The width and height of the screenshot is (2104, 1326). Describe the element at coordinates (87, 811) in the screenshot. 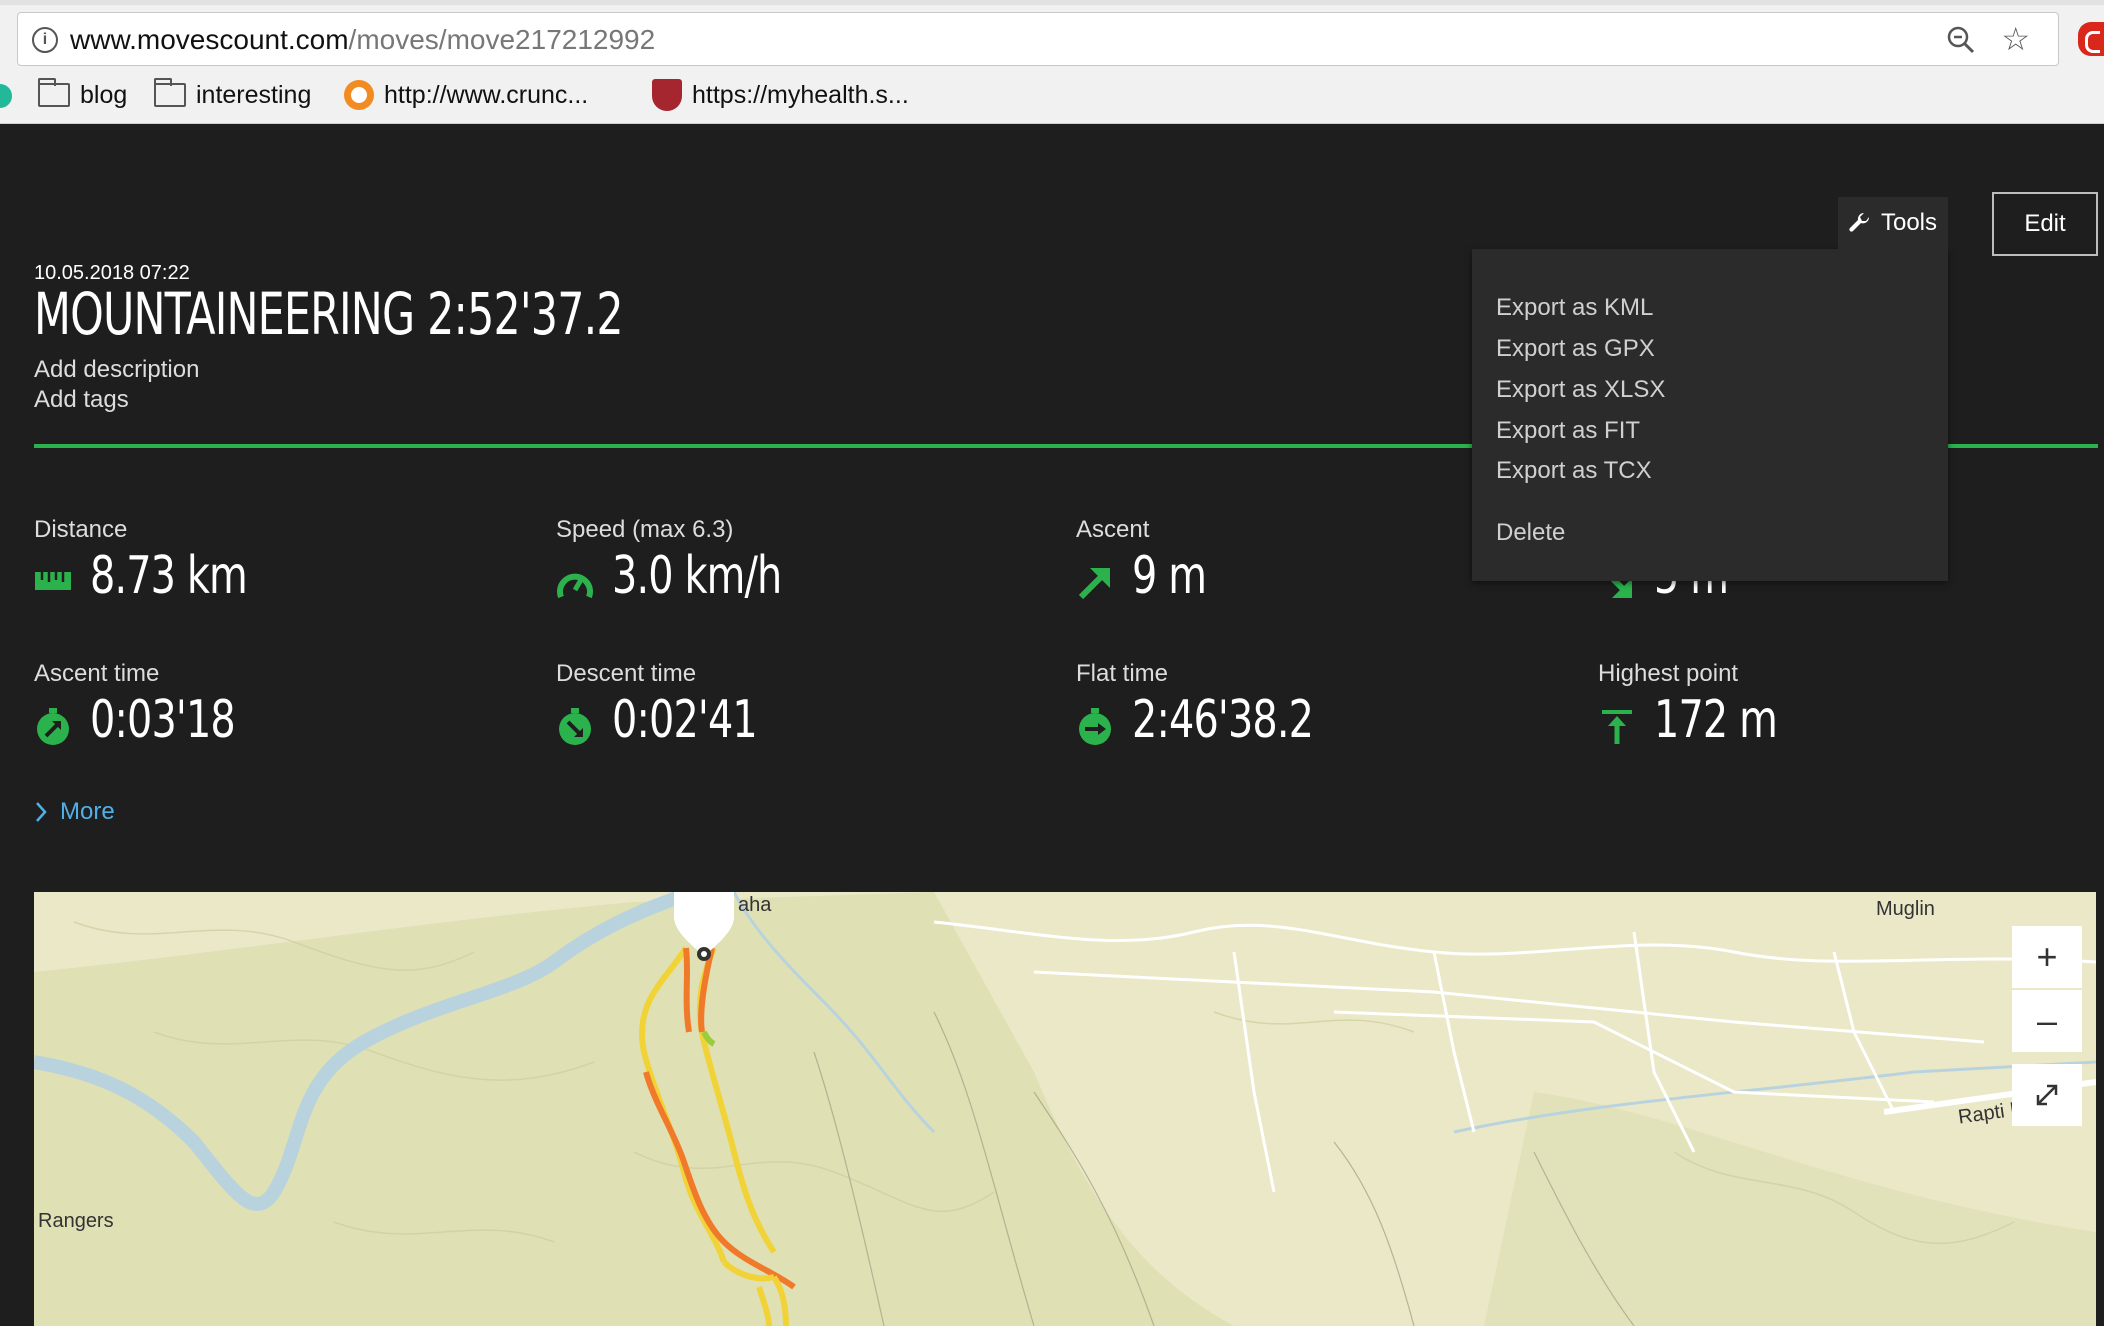

I see `more-label: More` at that location.